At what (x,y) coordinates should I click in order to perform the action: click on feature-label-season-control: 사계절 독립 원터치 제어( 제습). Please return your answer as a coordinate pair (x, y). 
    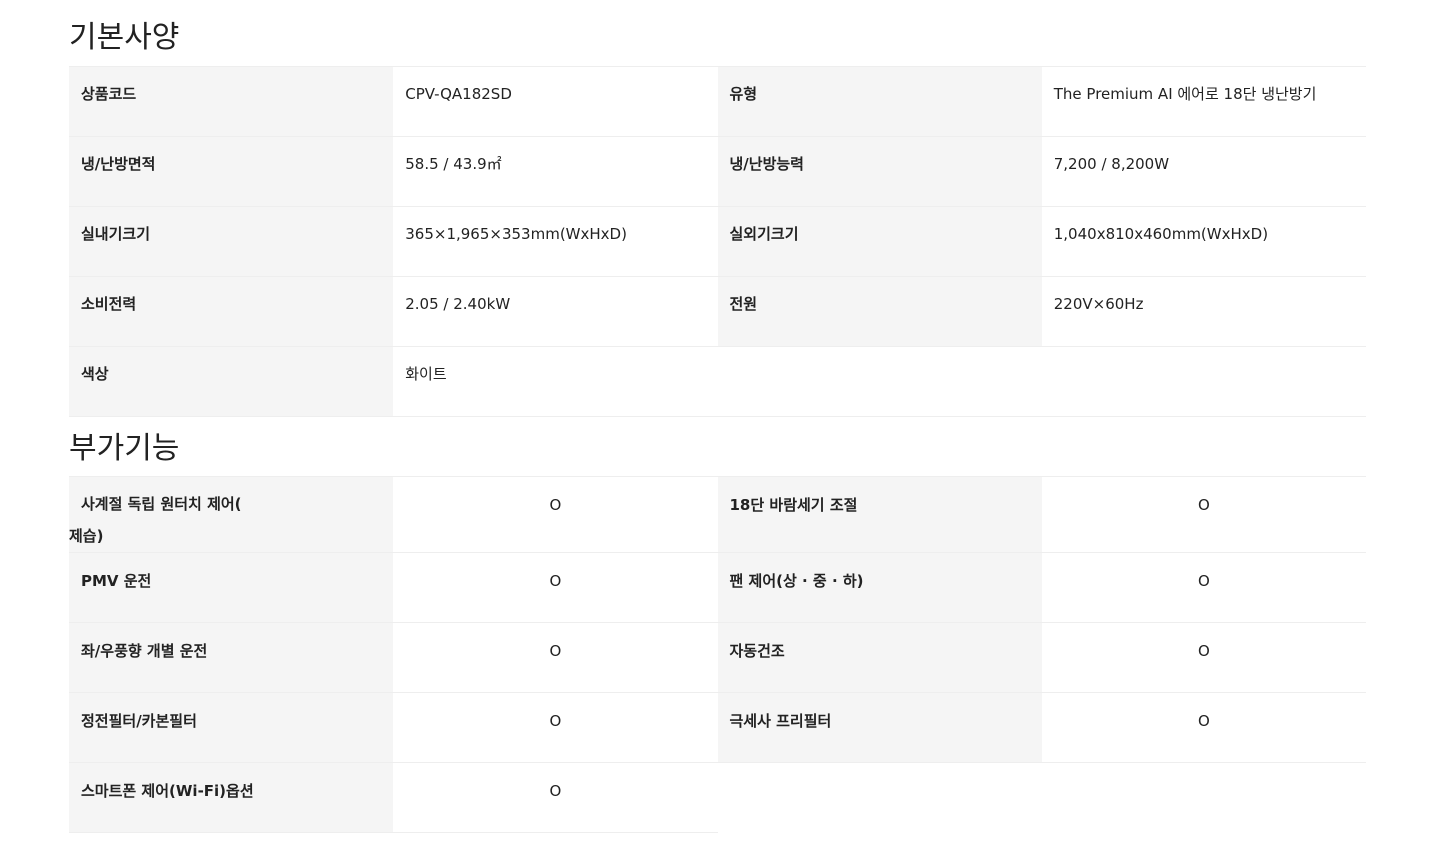
    Looking at the image, I should click on (231, 514).